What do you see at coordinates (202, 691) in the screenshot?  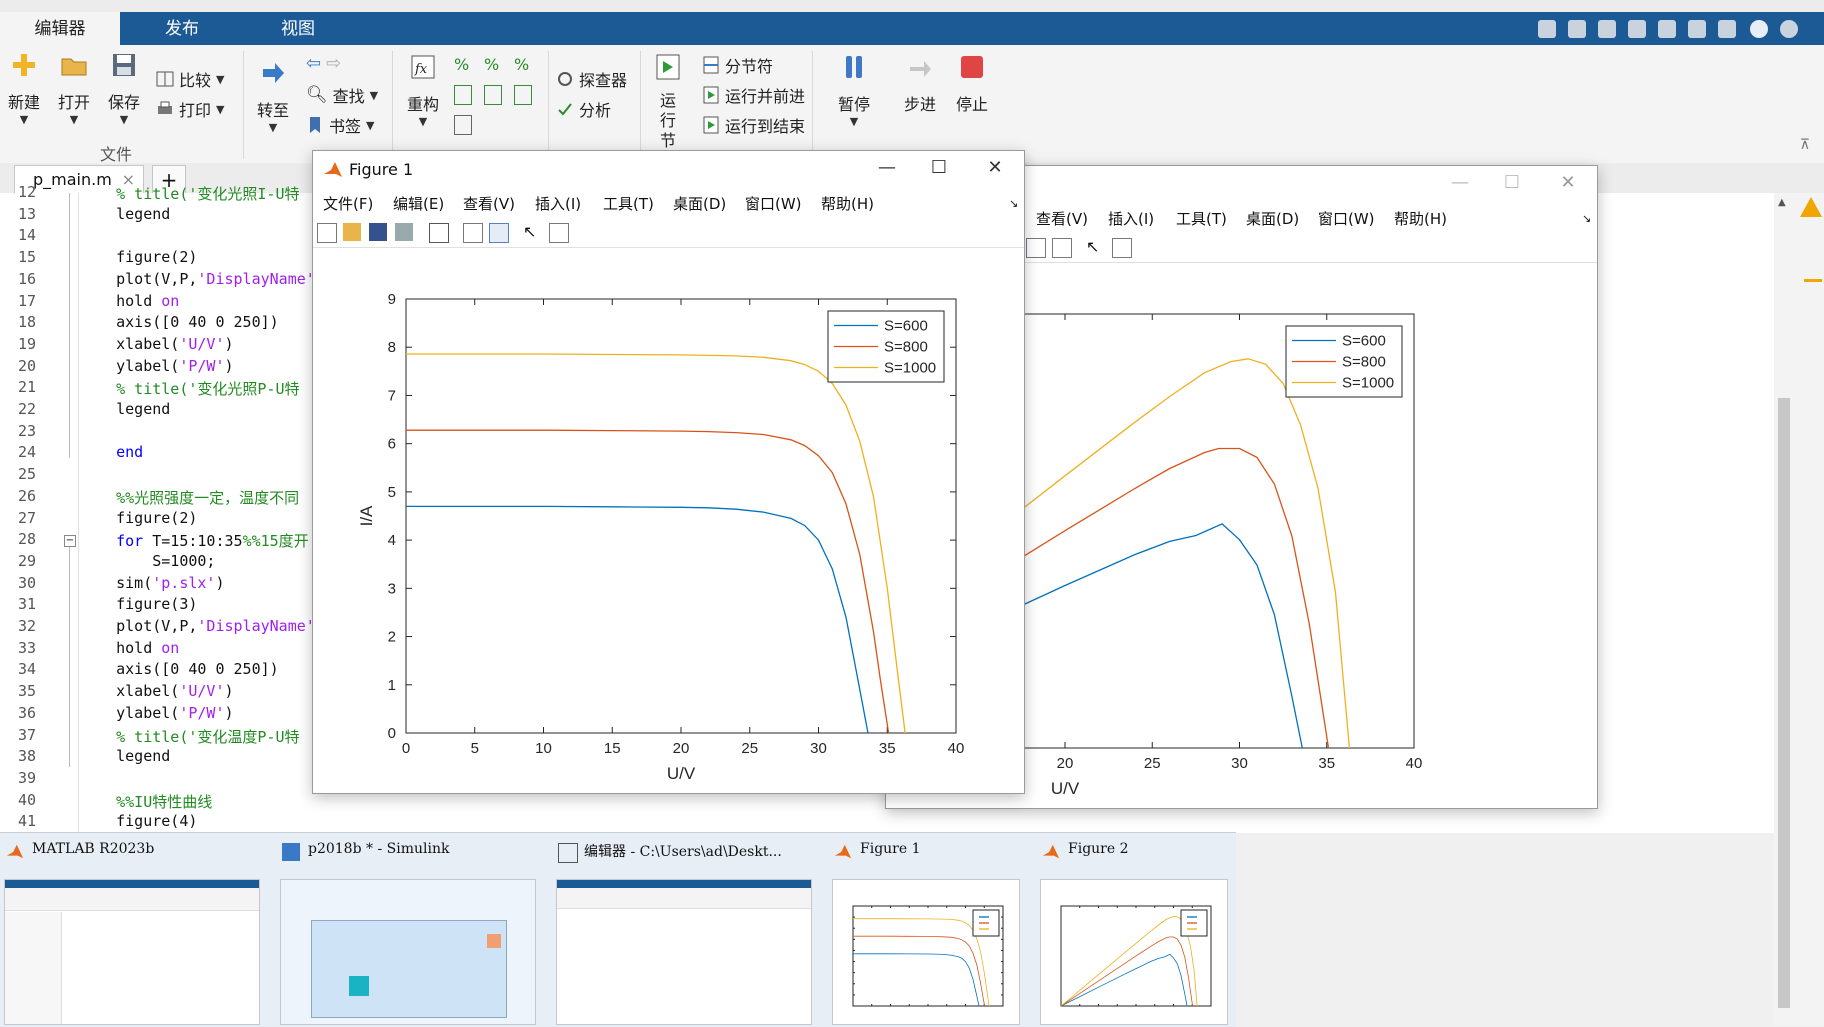 I see `code-token: 'U/V'` at bounding box center [202, 691].